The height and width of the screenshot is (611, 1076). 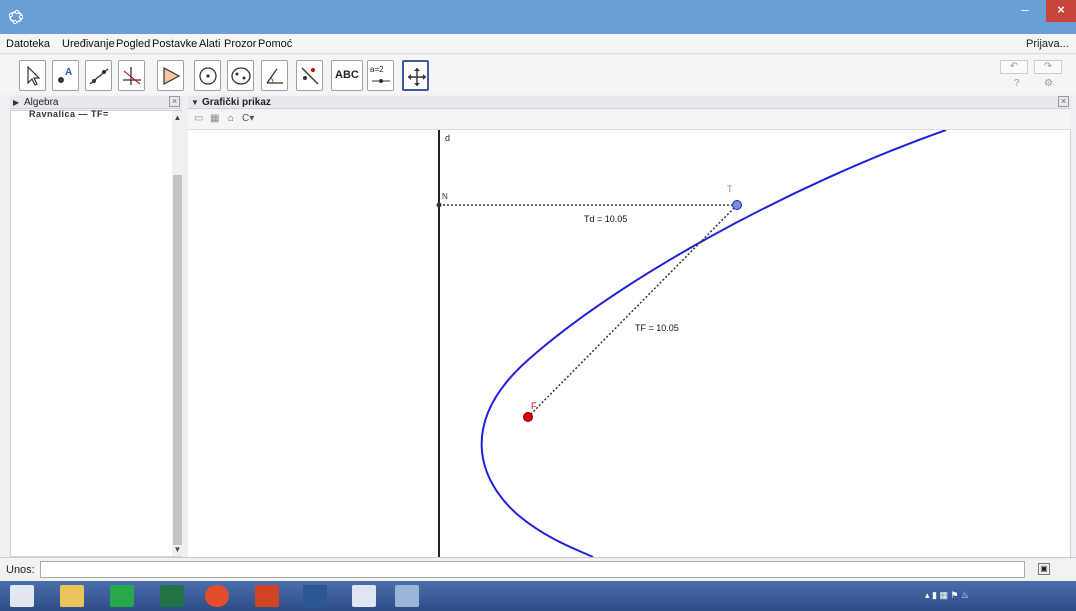 What do you see at coordinates (240, 44) in the screenshot?
I see `menu-window: Prozor` at bounding box center [240, 44].